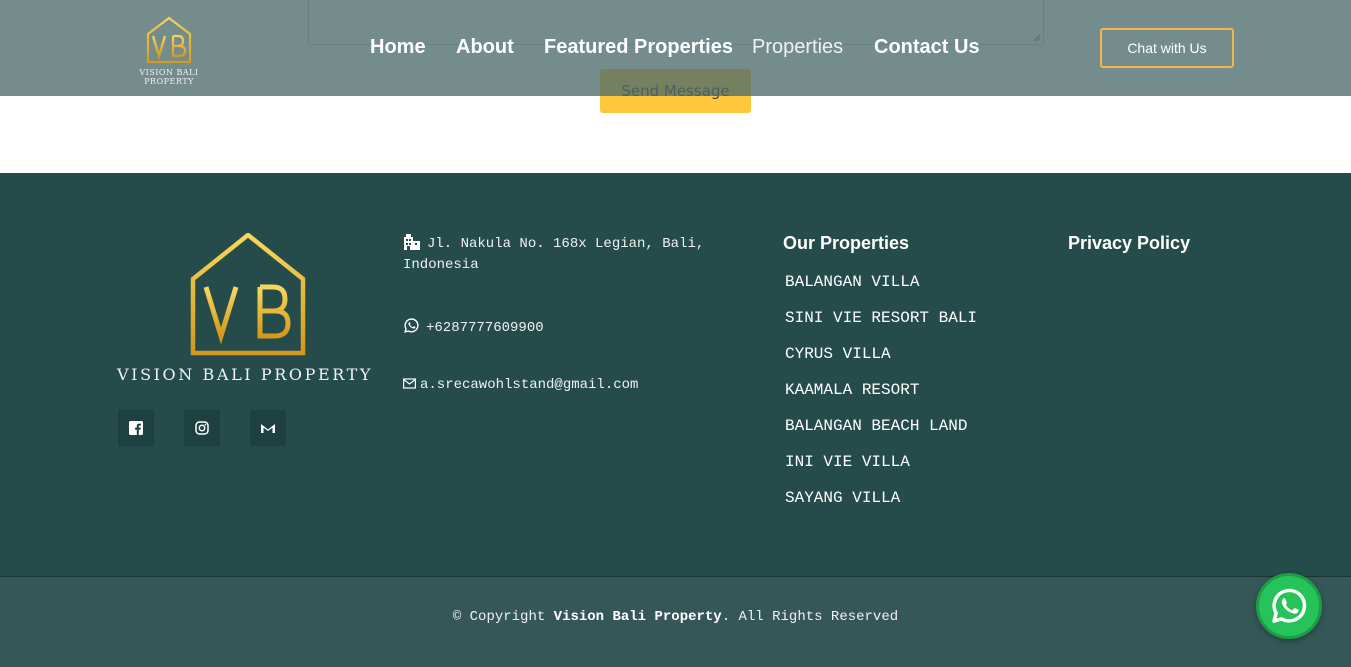 The image size is (1351, 667). Describe the element at coordinates (797, 47) in the screenshot. I see `nav-properties: Properties` at that location.